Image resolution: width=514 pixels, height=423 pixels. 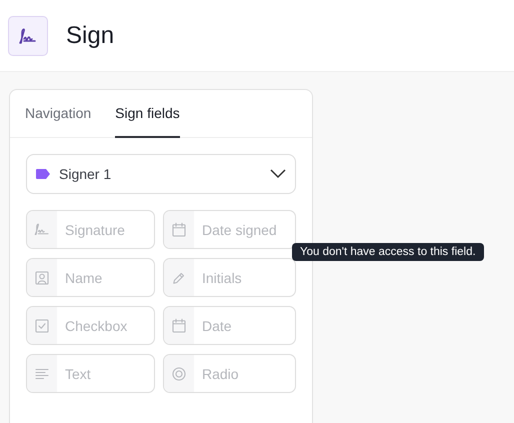 I want to click on tab: Sign fields, so click(x=147, y=114).